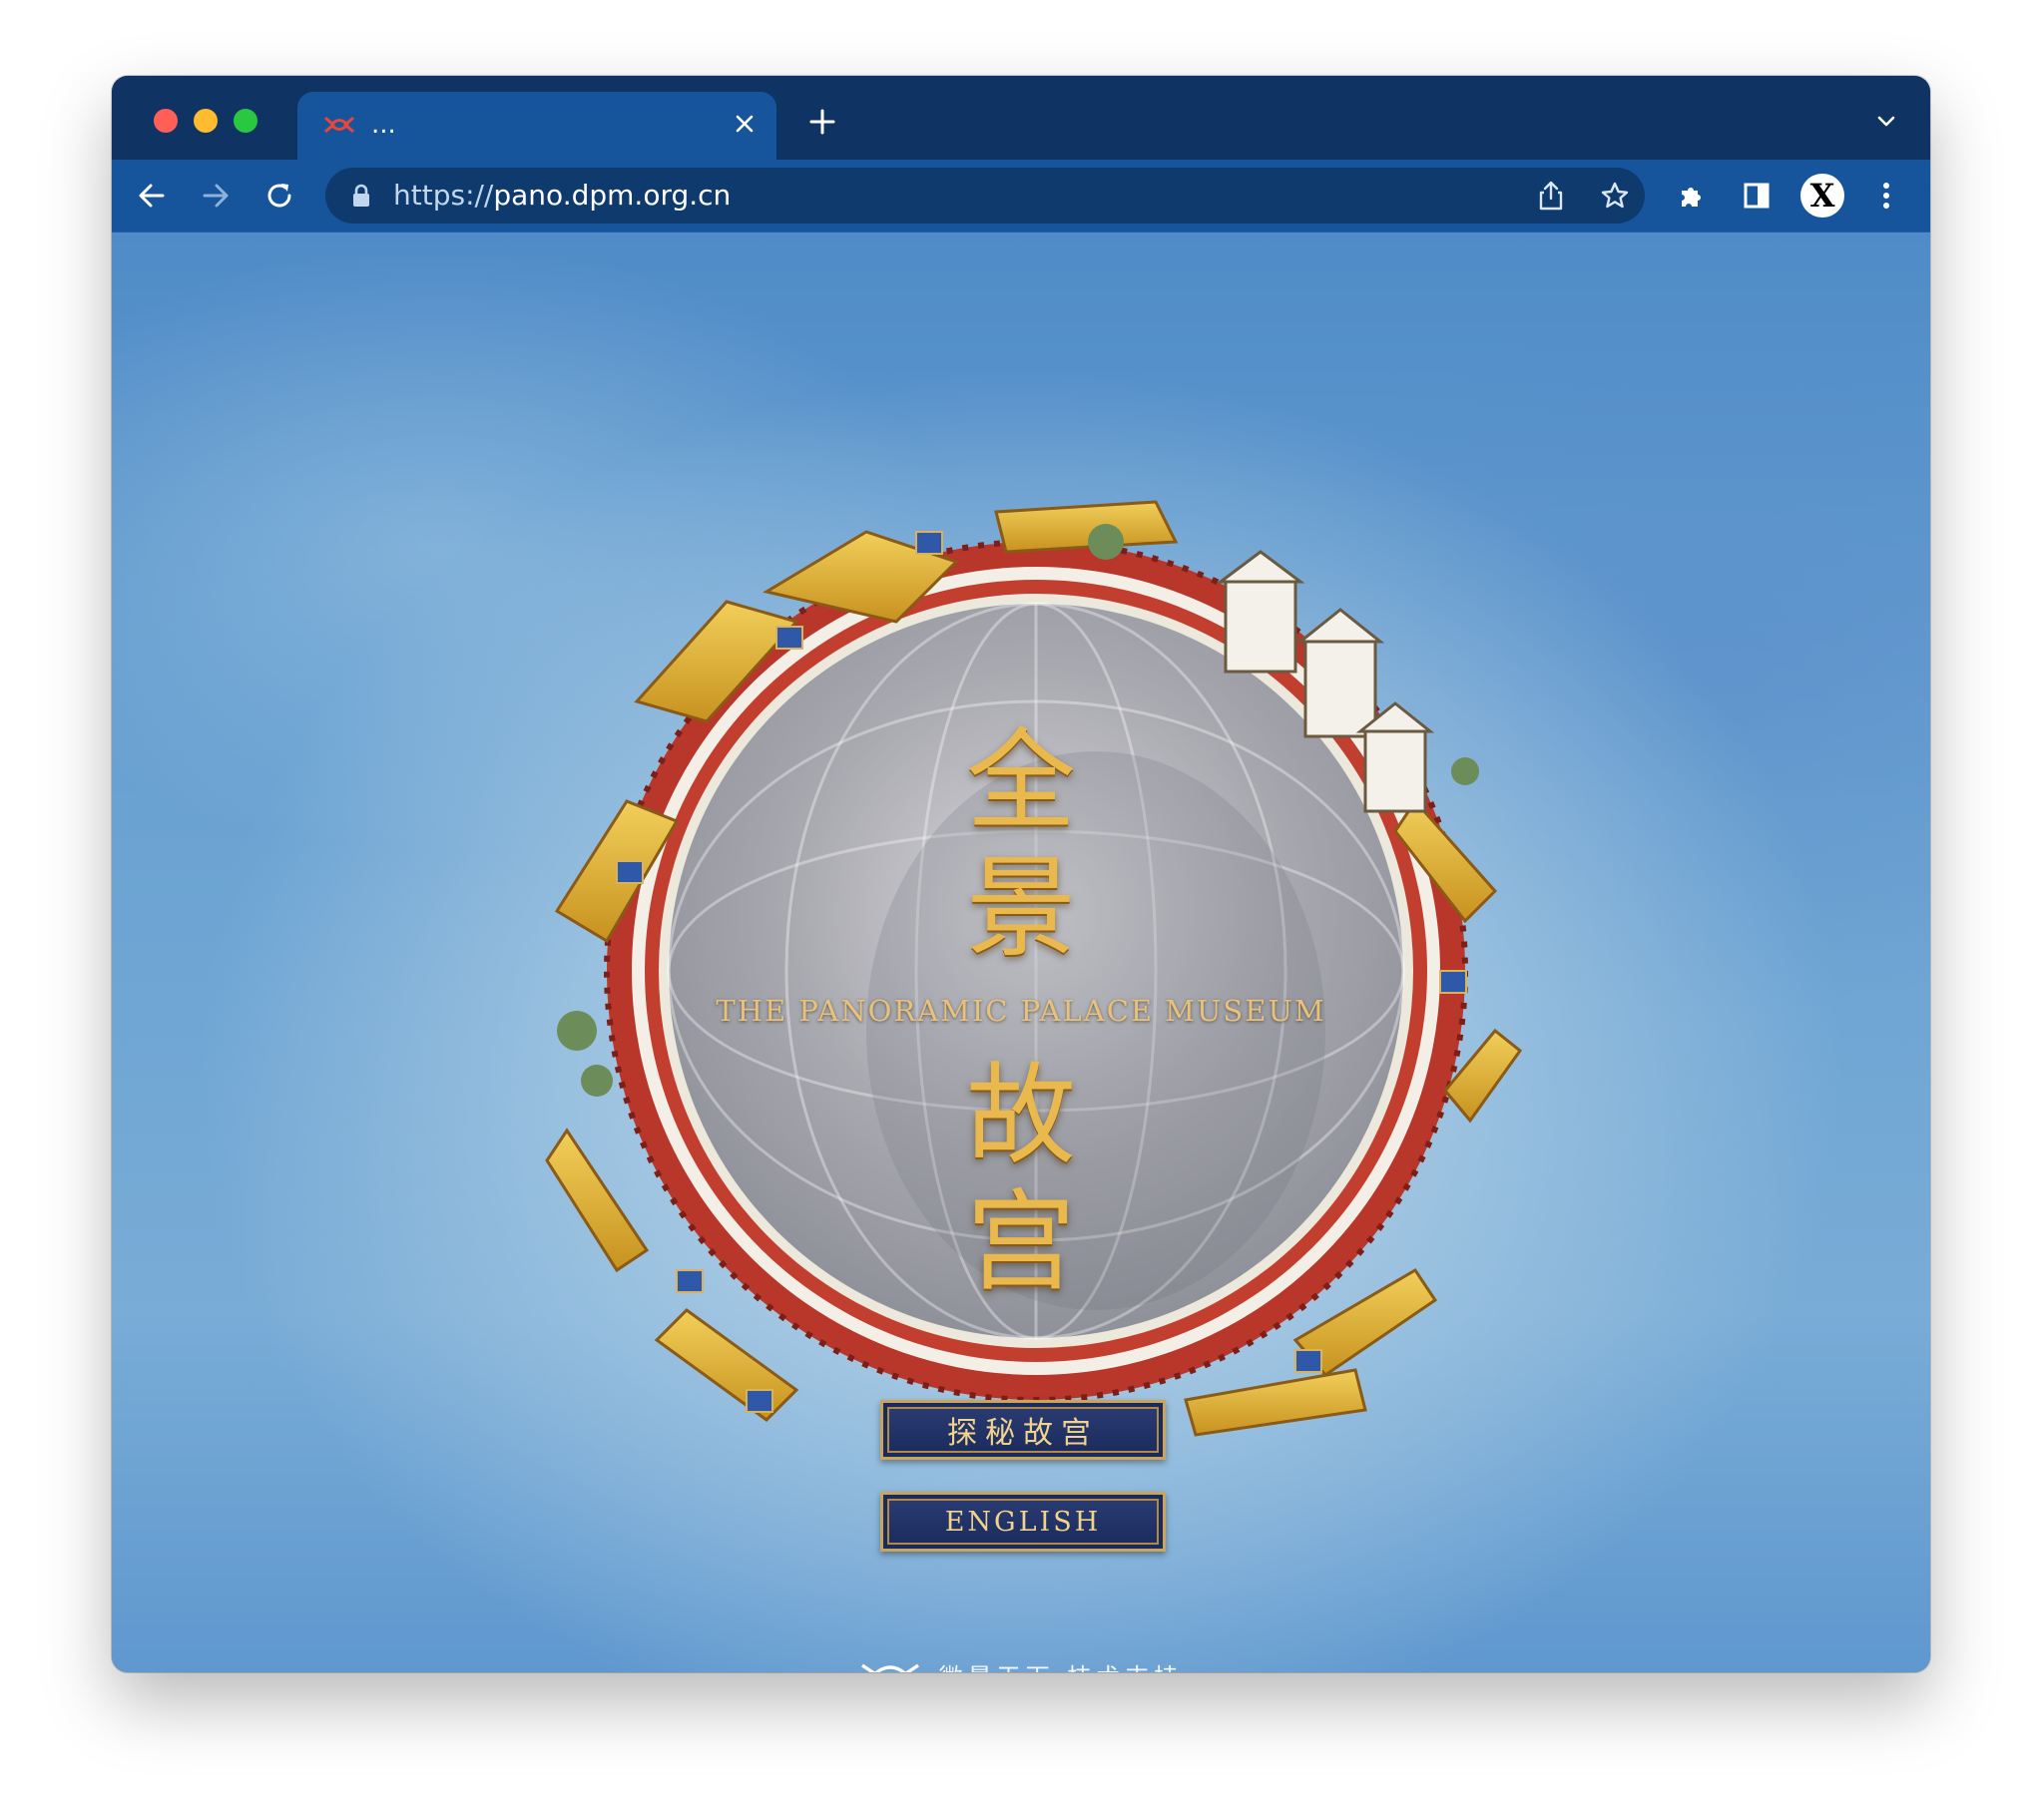 The width and height of the screenshot is (2042, 1820). I want to click on chevron-down-icon, so click(1886, 121).